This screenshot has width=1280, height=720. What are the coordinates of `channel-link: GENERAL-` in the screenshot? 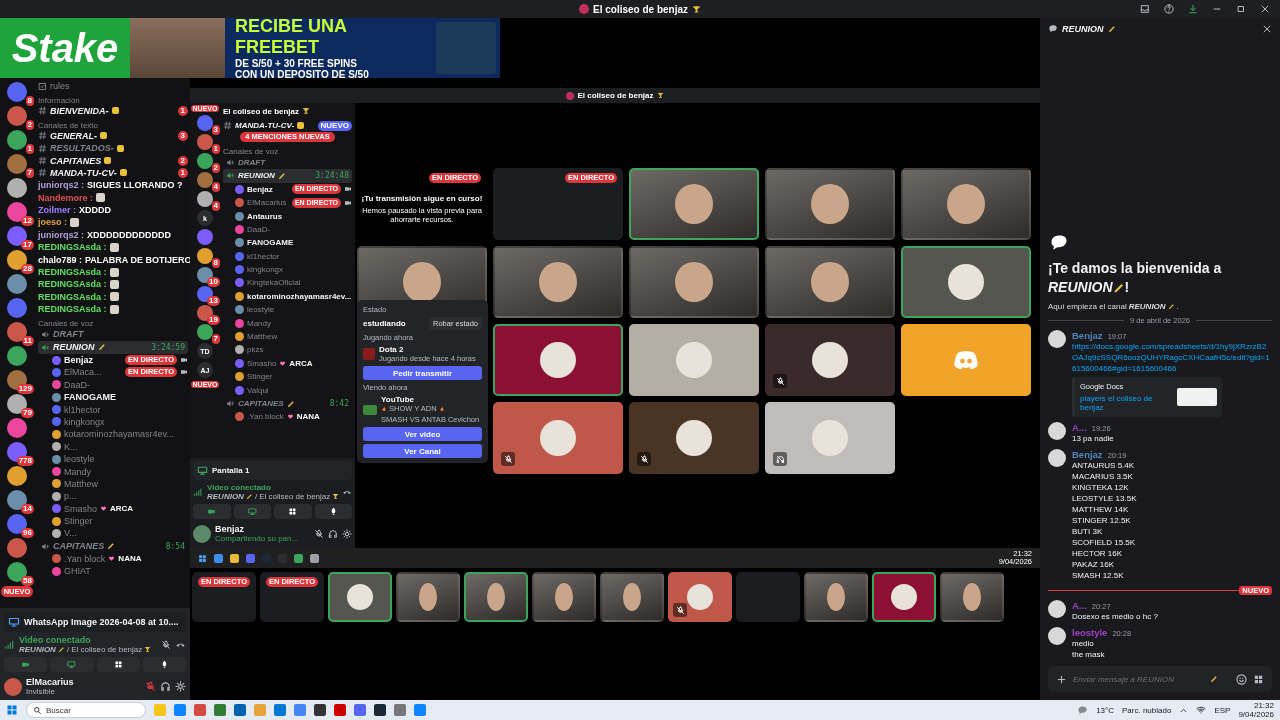 It's located at (73, 135).